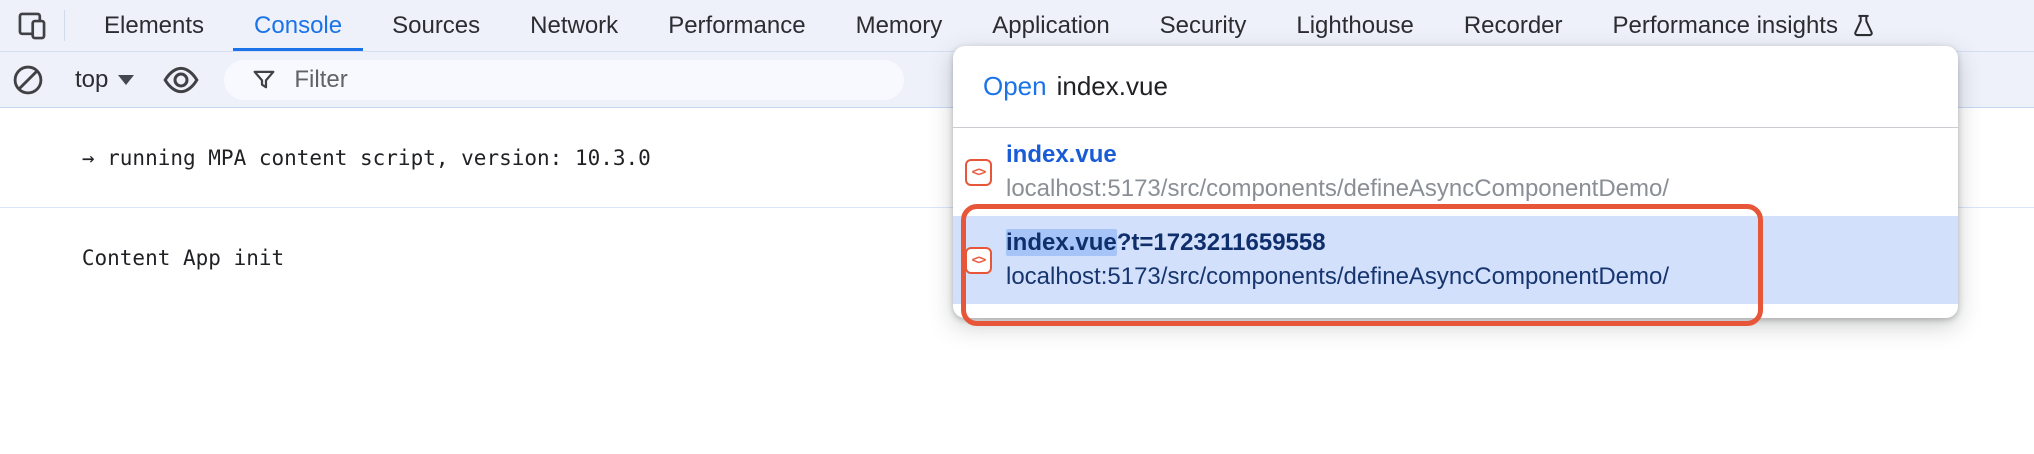 The width and height of the screenshot is (2034, 454). What do you see at coordinates (1513, 25) in the screenshot?
I see `tab-recorder: Recorder` at bounding box center [1513, 25].